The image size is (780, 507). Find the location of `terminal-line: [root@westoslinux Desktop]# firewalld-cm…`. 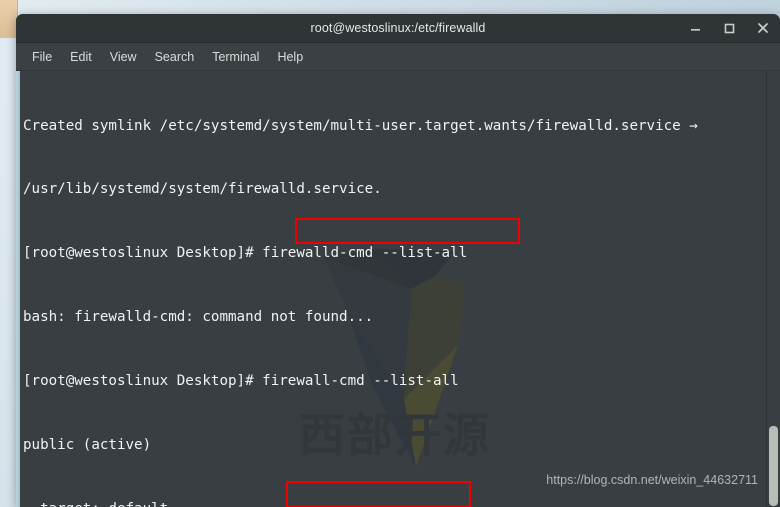

terminal-line: [root@westoslinux Desktop]# firewalld-cm… is located at coordinates (245, 253).